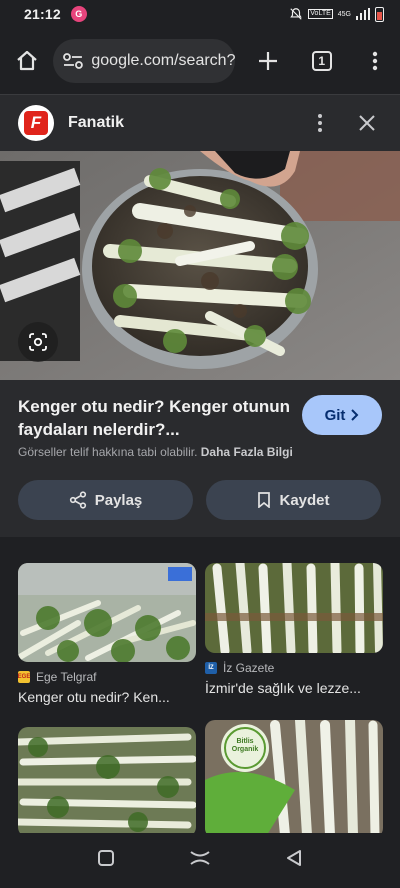 The width and height of the screenshot is (400, 888). Describe the element at coordinates (304, 500) in the screenshot. I see `save-label: Kaydet` at that location.